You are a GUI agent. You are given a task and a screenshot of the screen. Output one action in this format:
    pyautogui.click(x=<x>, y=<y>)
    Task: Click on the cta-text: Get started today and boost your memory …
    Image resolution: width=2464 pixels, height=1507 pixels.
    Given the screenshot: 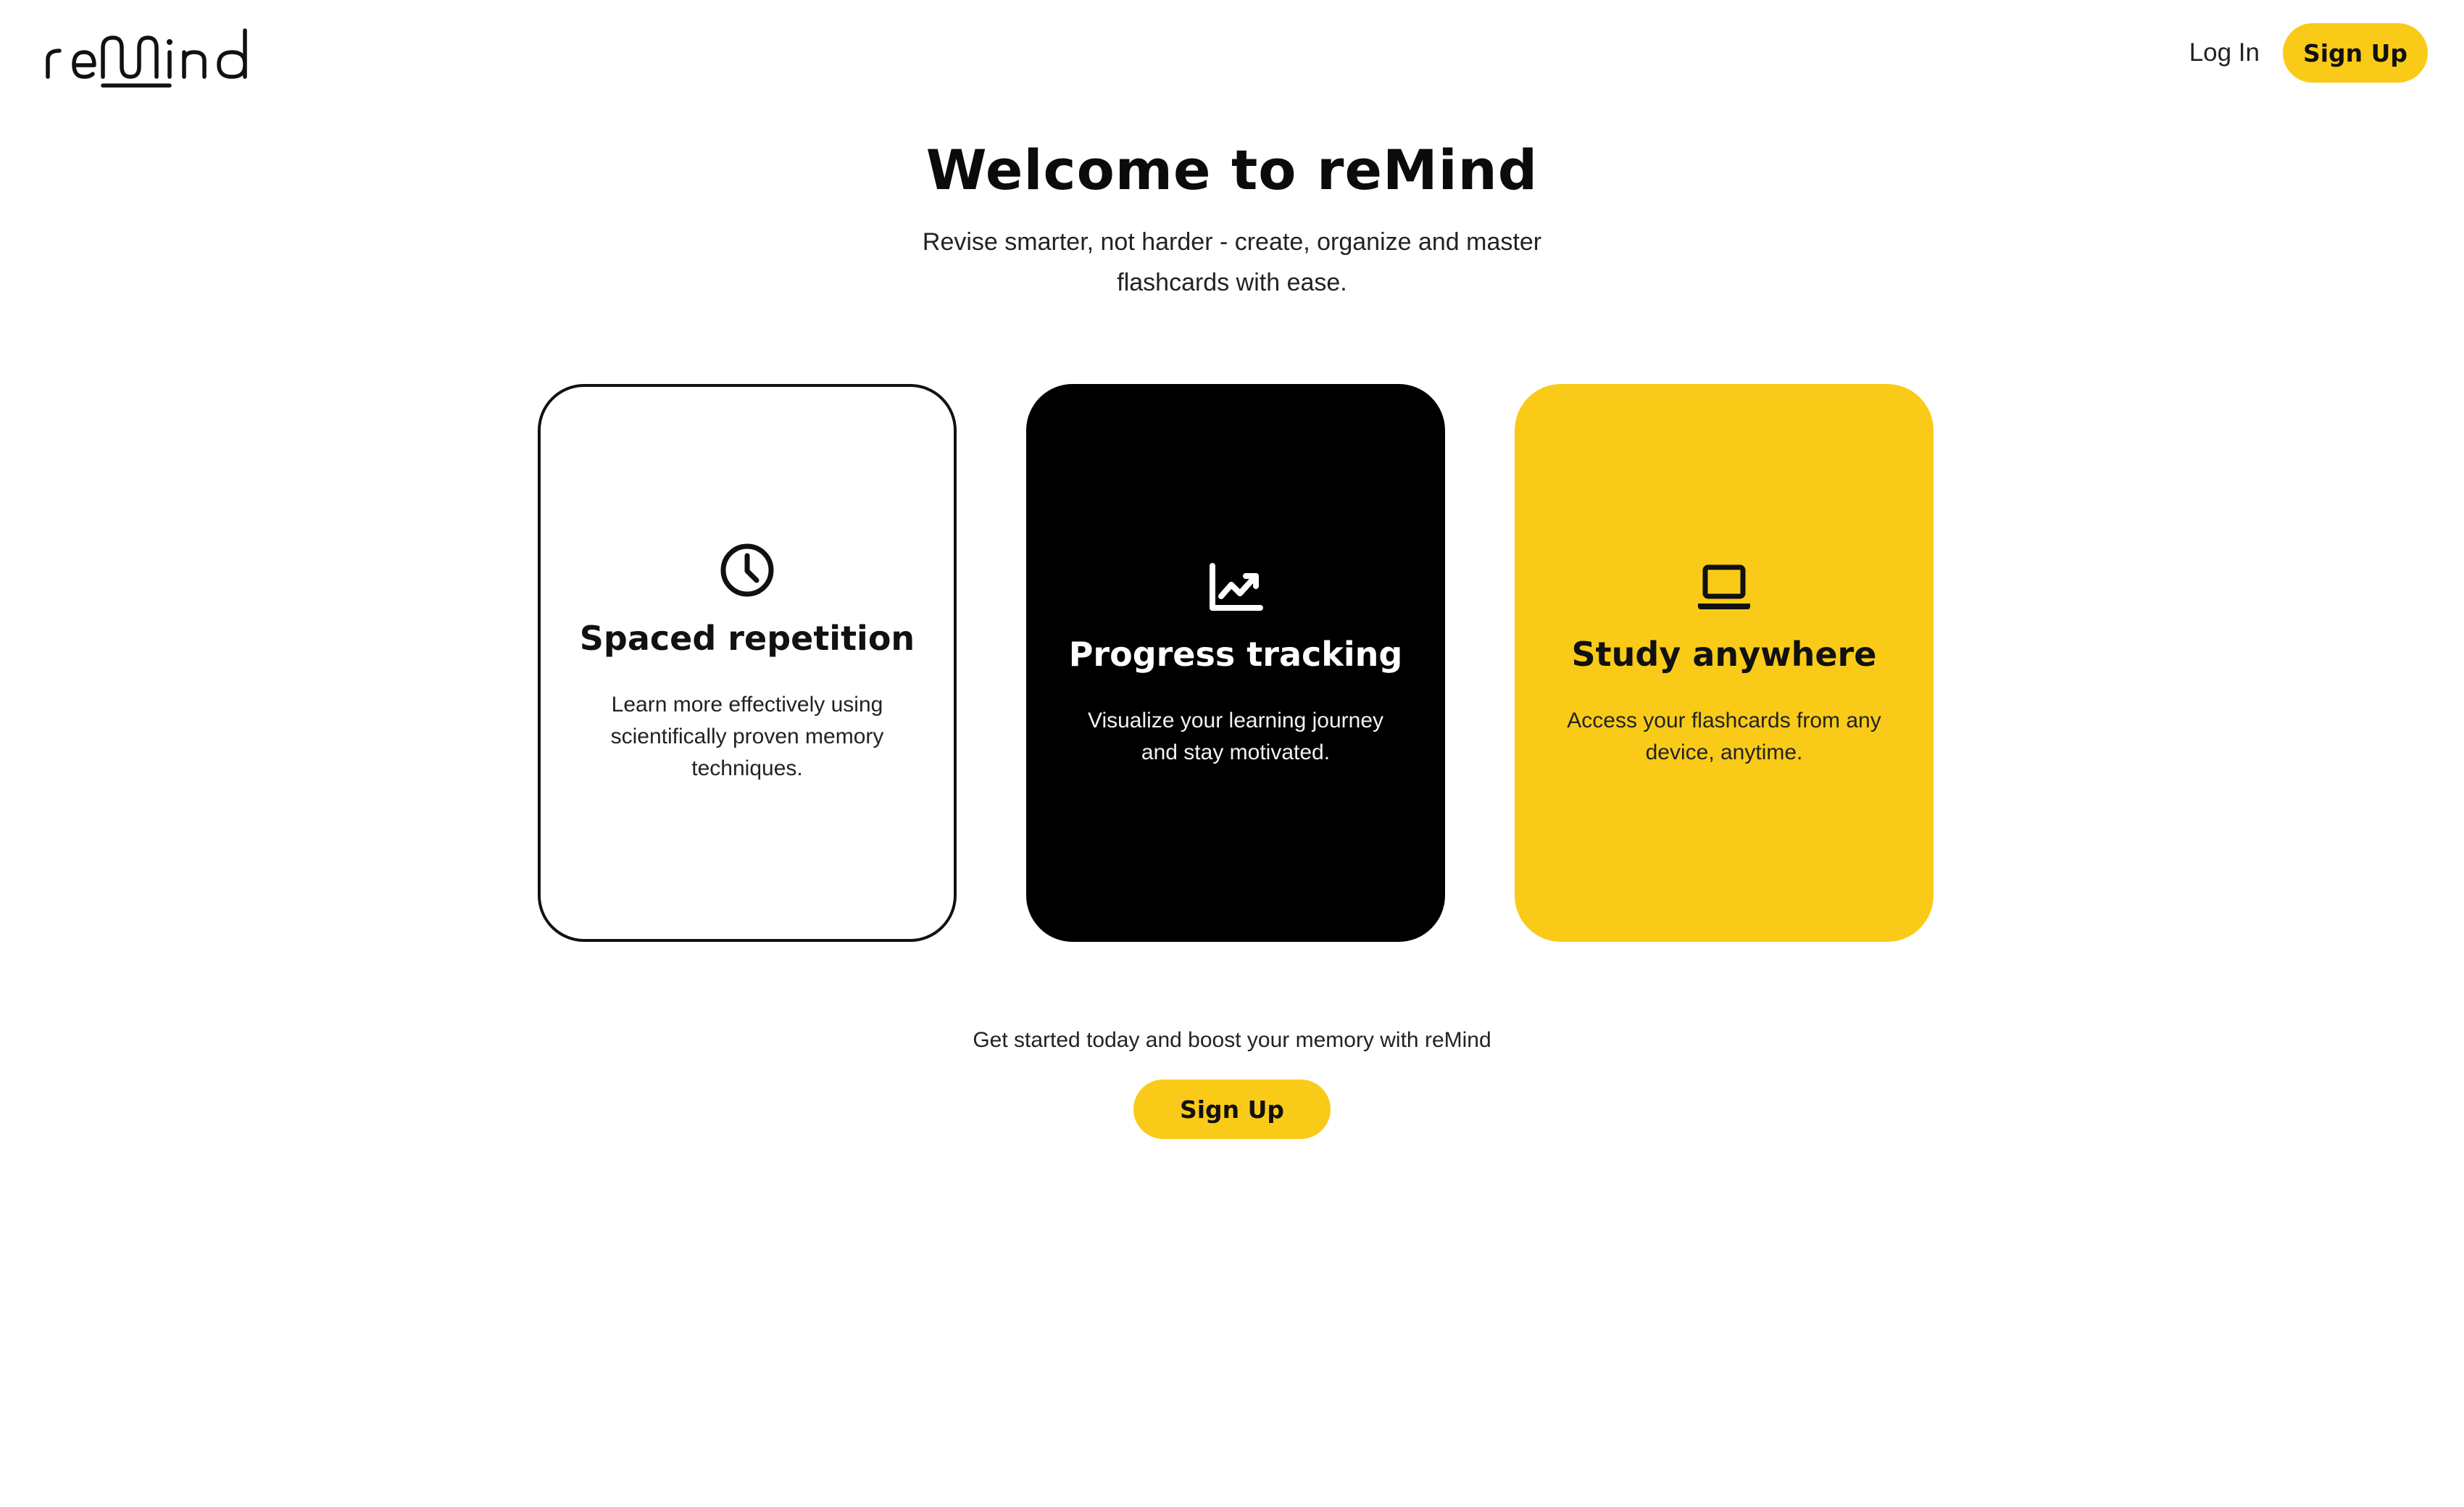 What is the action you would take?
    pyautogui.click(x=1232, y=1040)
    